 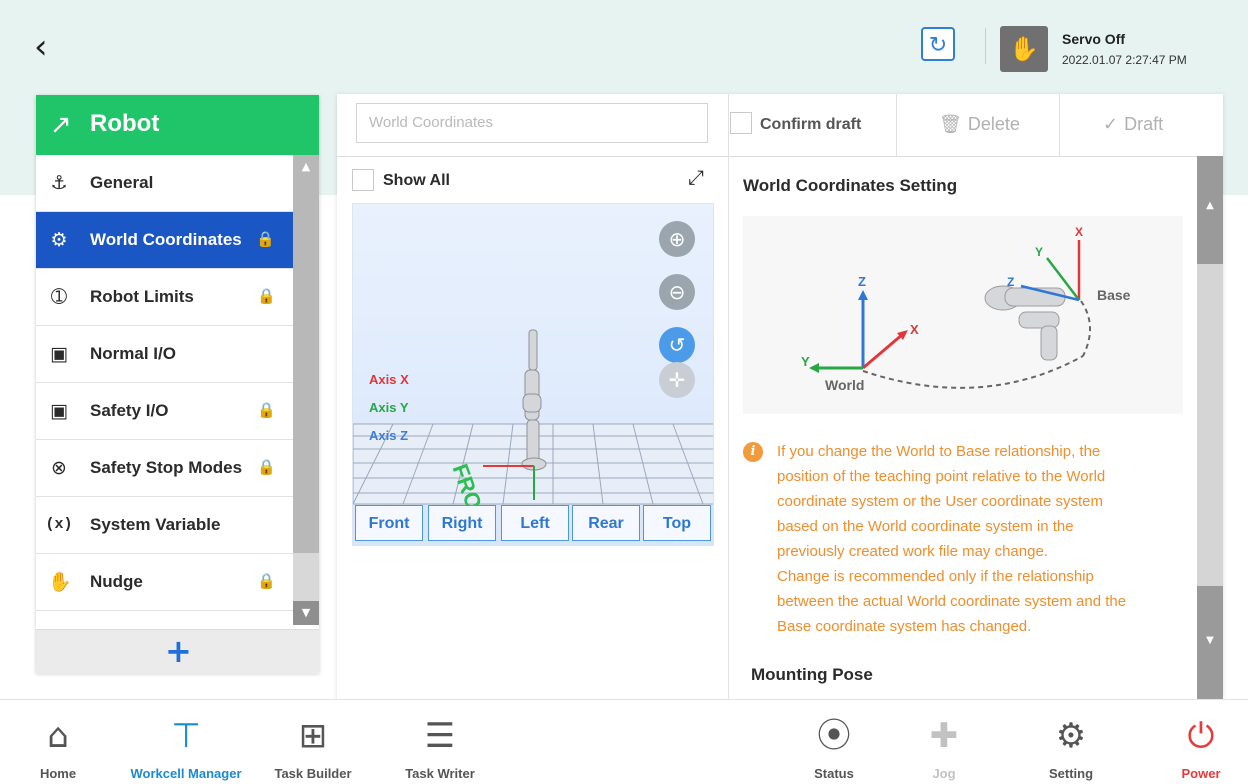 I want to click on draft-label: Draft, so click(x=1144, y=124).